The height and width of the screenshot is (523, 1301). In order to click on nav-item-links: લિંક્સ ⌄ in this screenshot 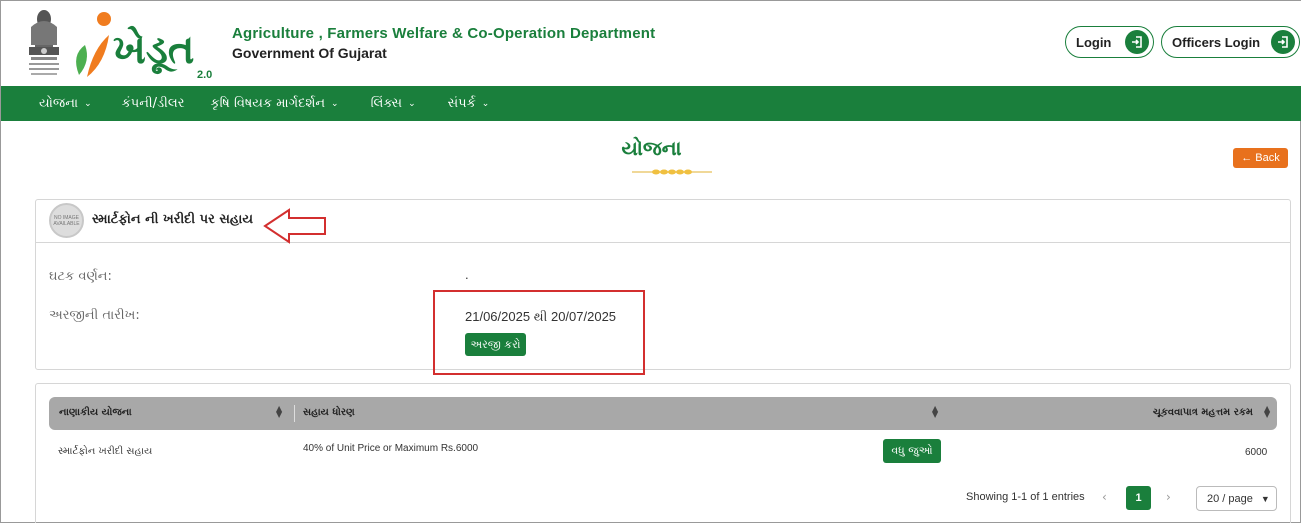, I will do `click(393, 103)`.